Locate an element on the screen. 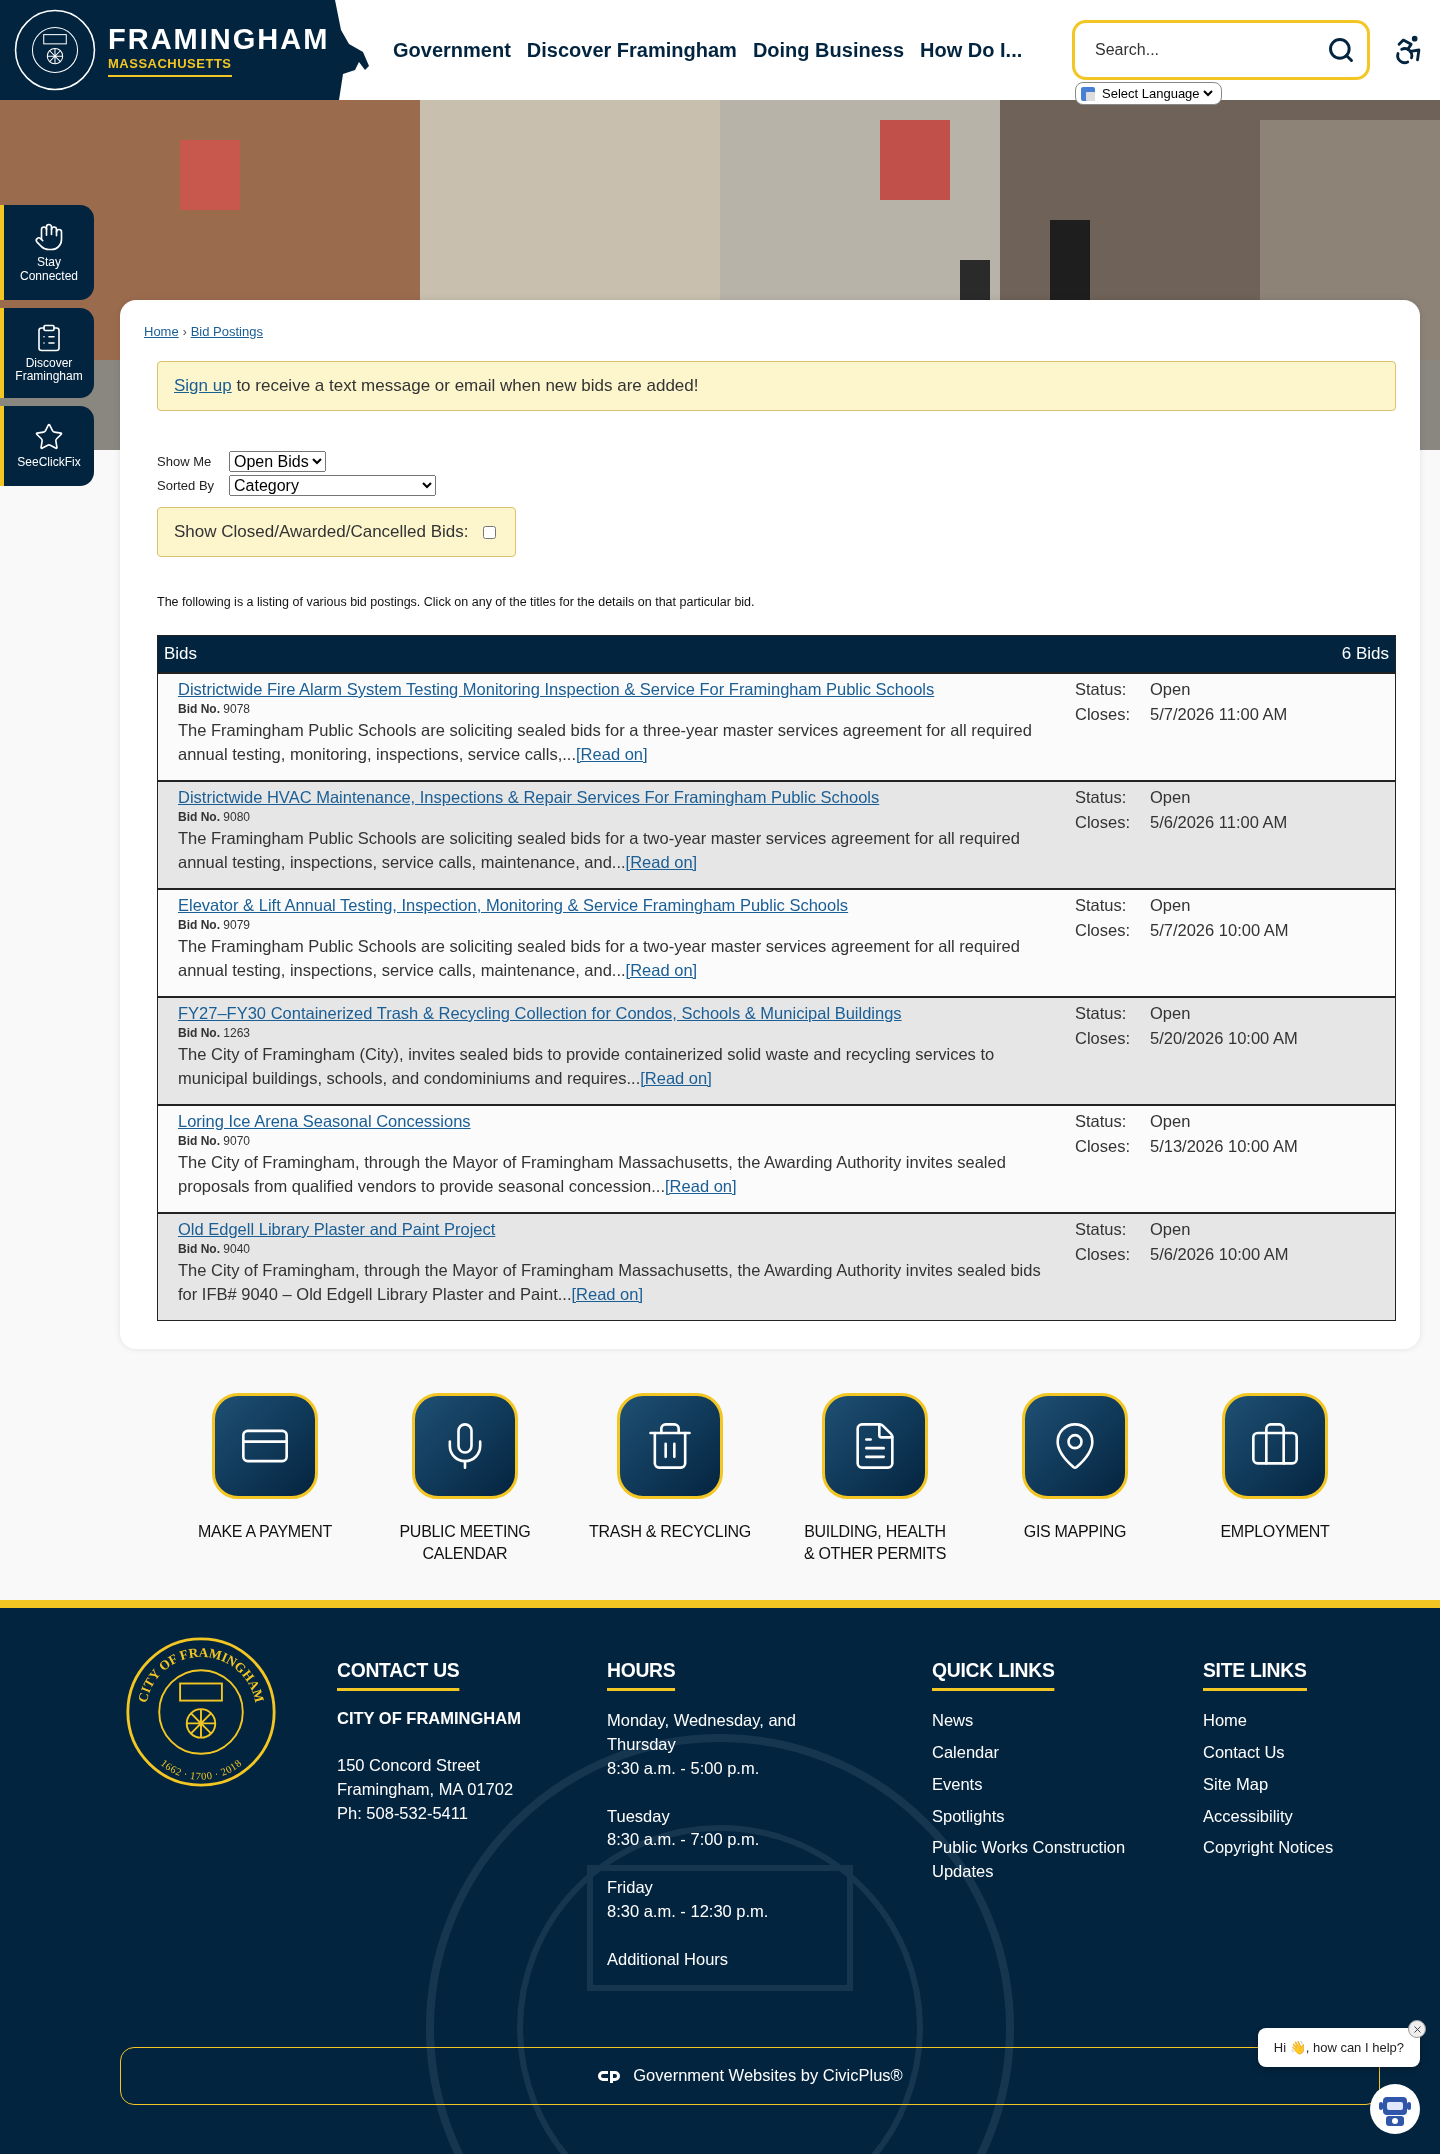  closes-value: 5/13/2026 10:00 AM is located at coordinates (1224, 1146).